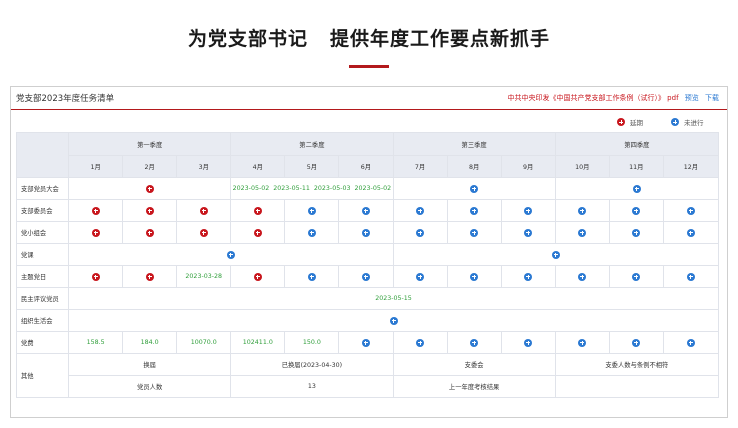 This screenshot has width=738, height=428. What do you see at coordinates (692, 98) in the screenshot?
I see `preview-link: 预览` at bounding box center [692, 98].